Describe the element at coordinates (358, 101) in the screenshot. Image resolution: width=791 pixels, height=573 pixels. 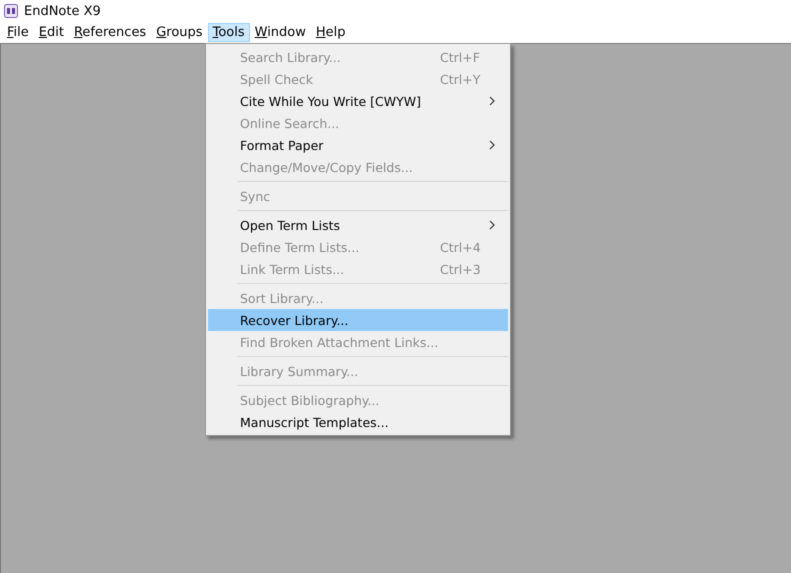
I see `menu-entry: Cite While You Write [CWYW]` at that location.